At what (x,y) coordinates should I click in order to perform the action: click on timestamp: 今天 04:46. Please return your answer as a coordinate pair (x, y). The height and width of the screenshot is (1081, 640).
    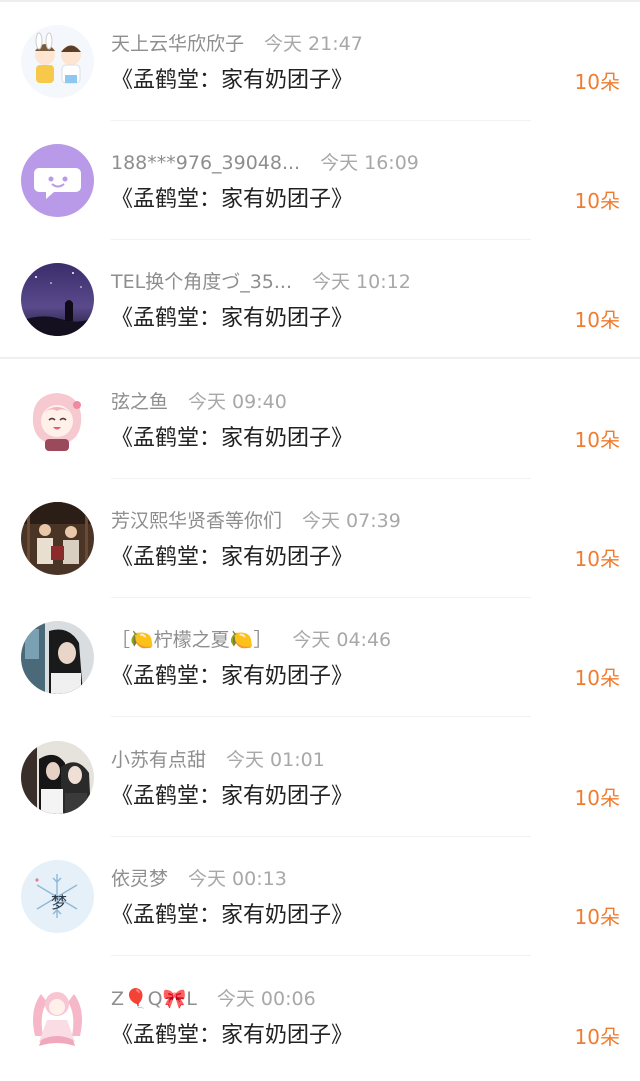
    Looking at the image, I should click on (342, 640).